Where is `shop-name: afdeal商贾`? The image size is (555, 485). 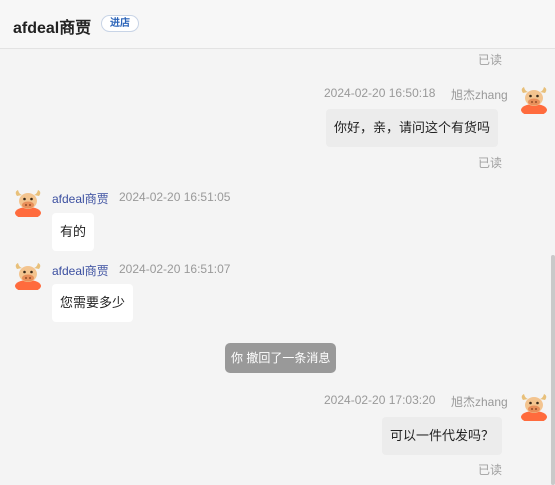
shop-name: afdeal商贾 is located at coordinates (52, 26).